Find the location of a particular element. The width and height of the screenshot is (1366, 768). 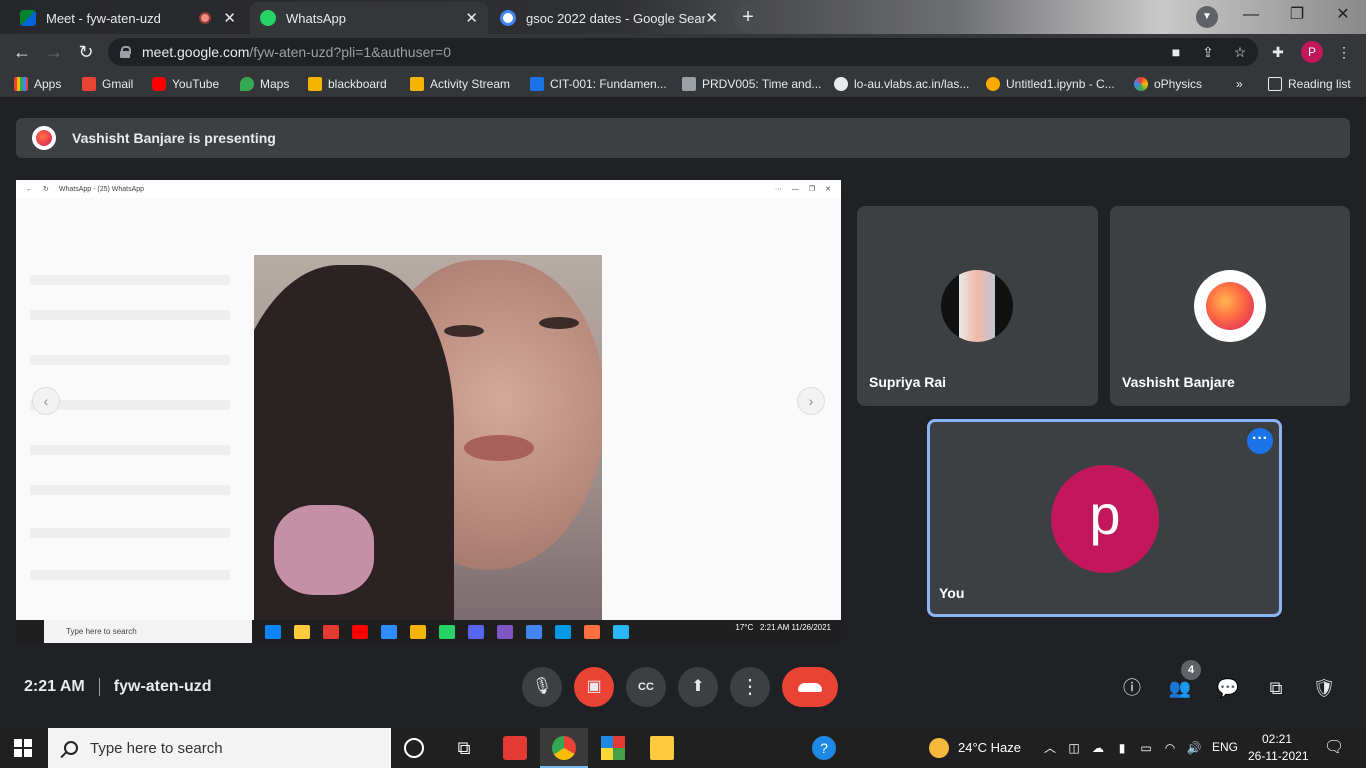

host-controls-icon: 🛡 is located at coordinates (1324, 688).